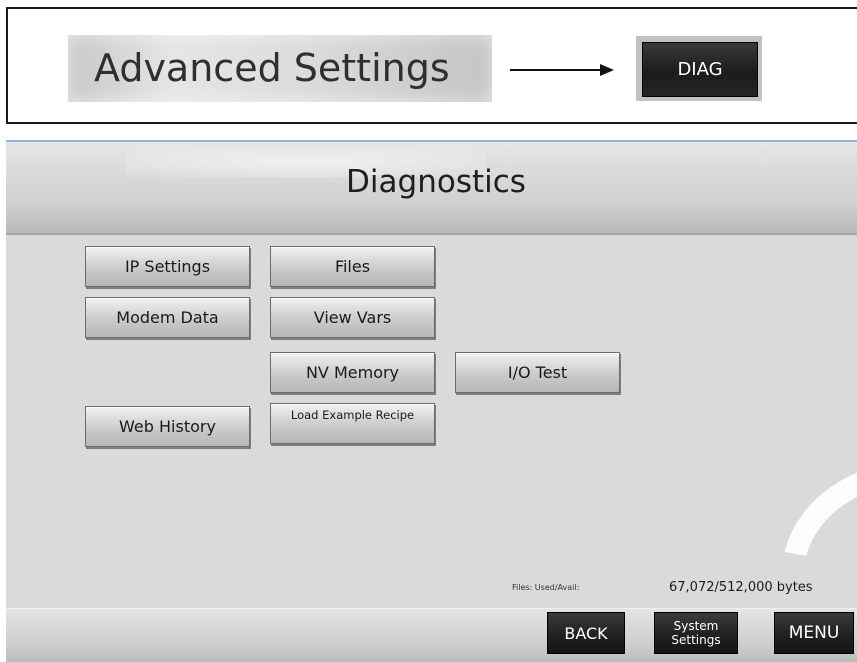  Describe the element at coordinates (167, 266) in the screenshot. I see `ip-settings-button: IP Settings` at that location.